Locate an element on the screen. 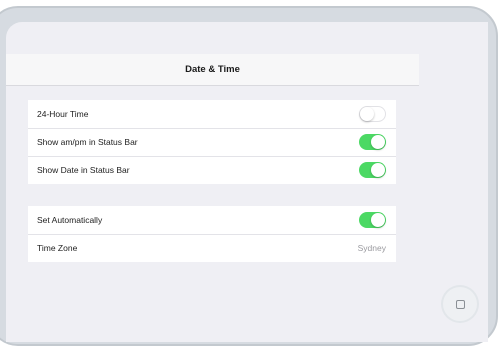 The width and height of the screenshot is (504, 346). row-label: 24-Hour Time is located at coordinates (63, 114).